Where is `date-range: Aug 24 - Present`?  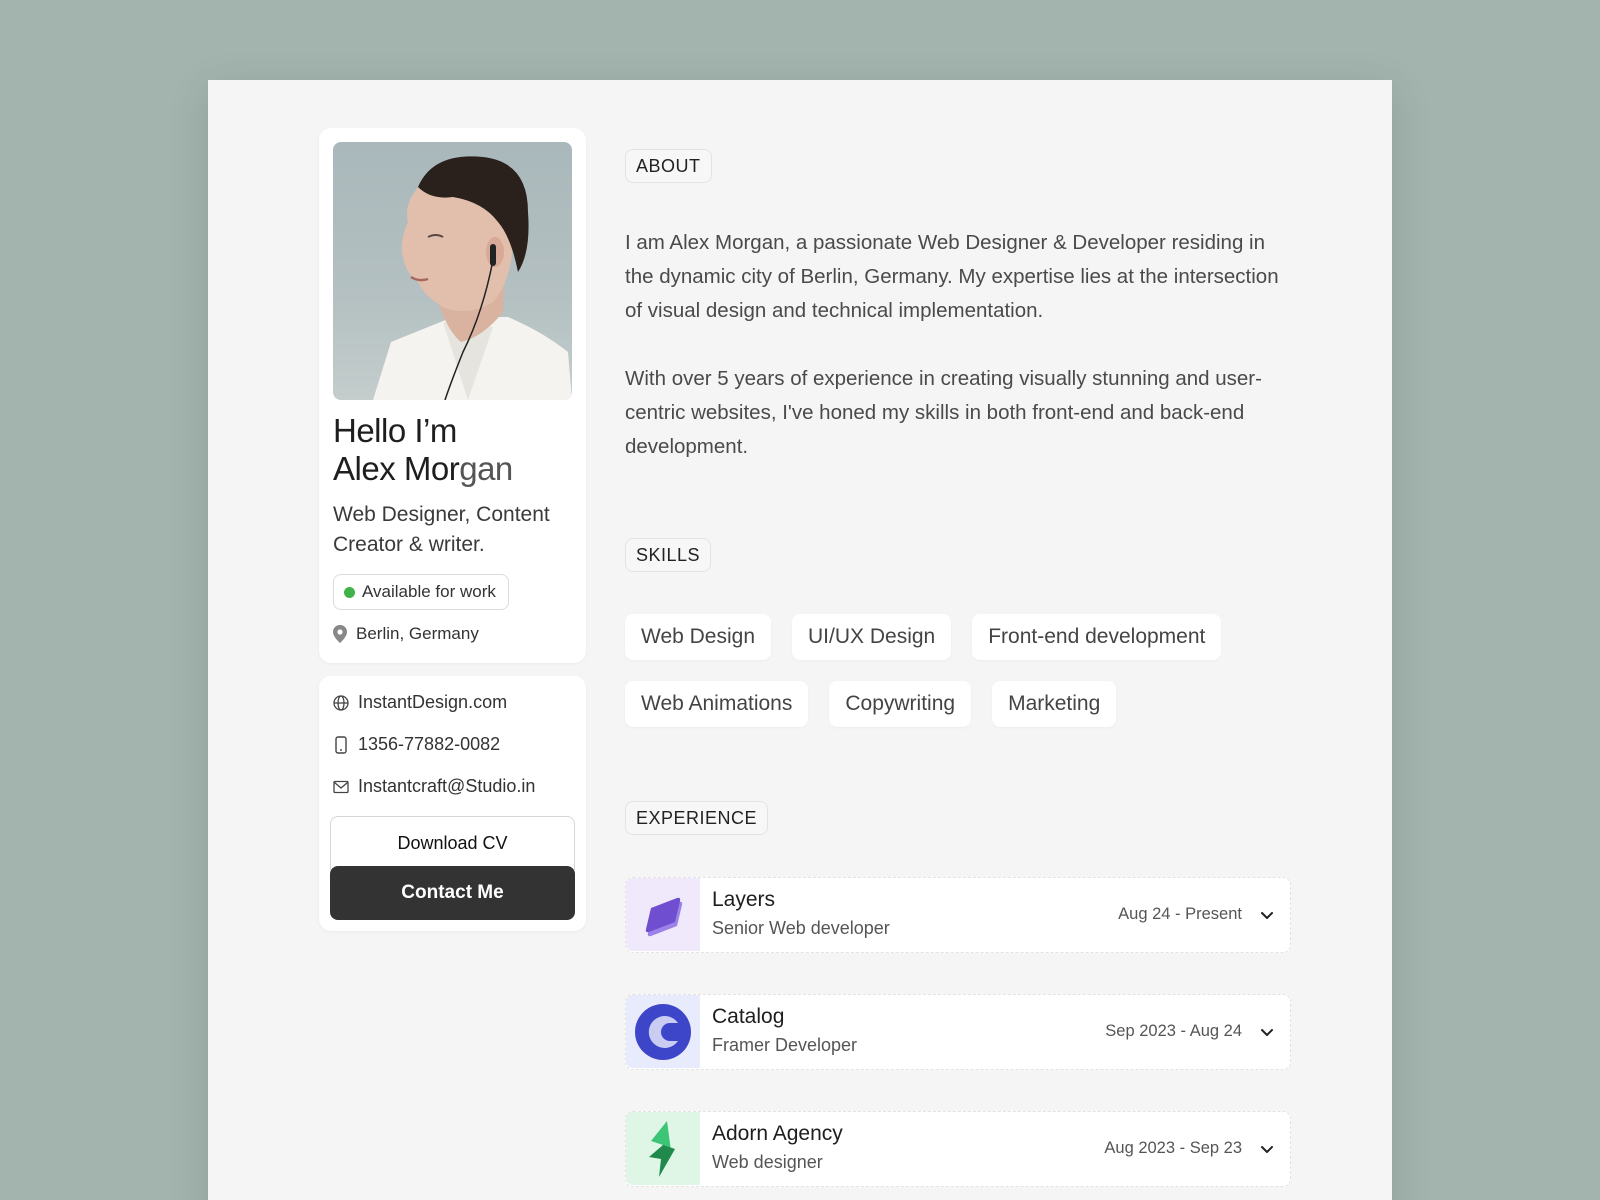
date-range: Aug 24 - Present is located at coordinates (1180, 914).